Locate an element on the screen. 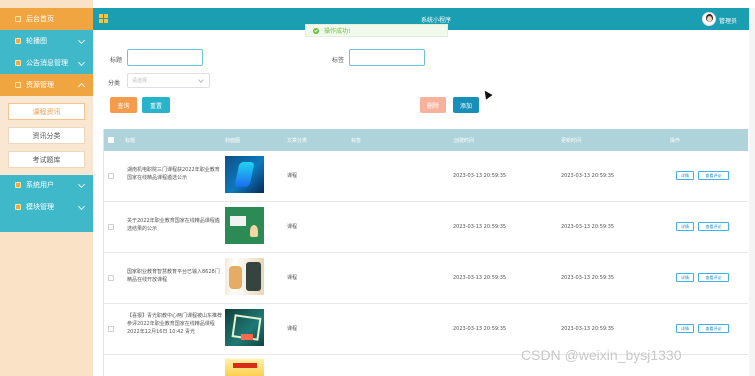 The height and width of the screenshot is (376, 755). sidebar: 后台首页 轮播图 公告消息管理 资源管理 课程资讯 资讯分类 考试题库 系统用户 is located at coordinates (46, 188).